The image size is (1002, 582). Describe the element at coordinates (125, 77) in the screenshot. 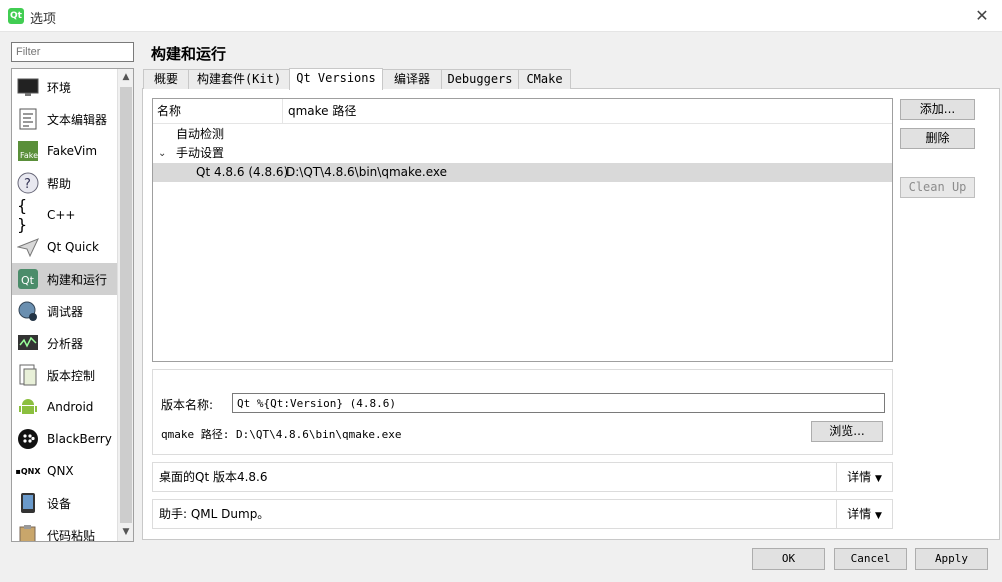

I see `scroll-up-icon: ▲` at that location.